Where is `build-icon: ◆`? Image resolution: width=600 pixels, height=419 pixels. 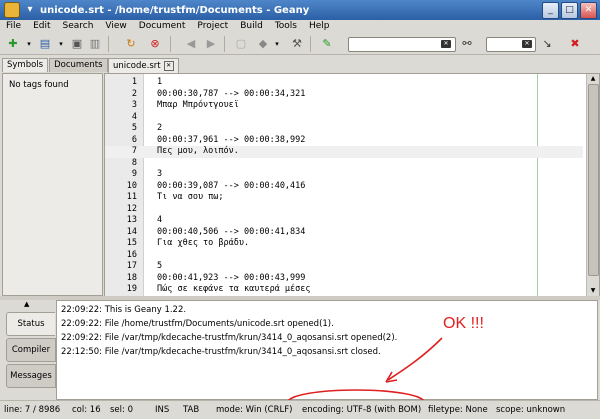 build-icon: ◆ is located at coordinates (263, 44).